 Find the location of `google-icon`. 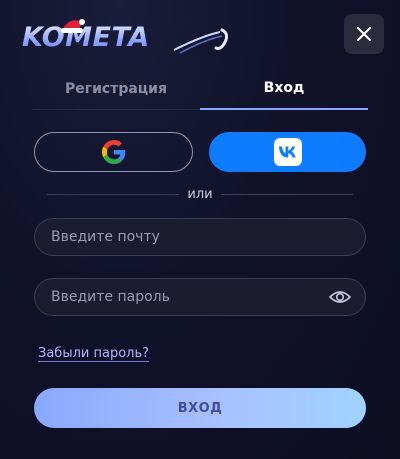

google-icon is located at coordinates (113, 152).